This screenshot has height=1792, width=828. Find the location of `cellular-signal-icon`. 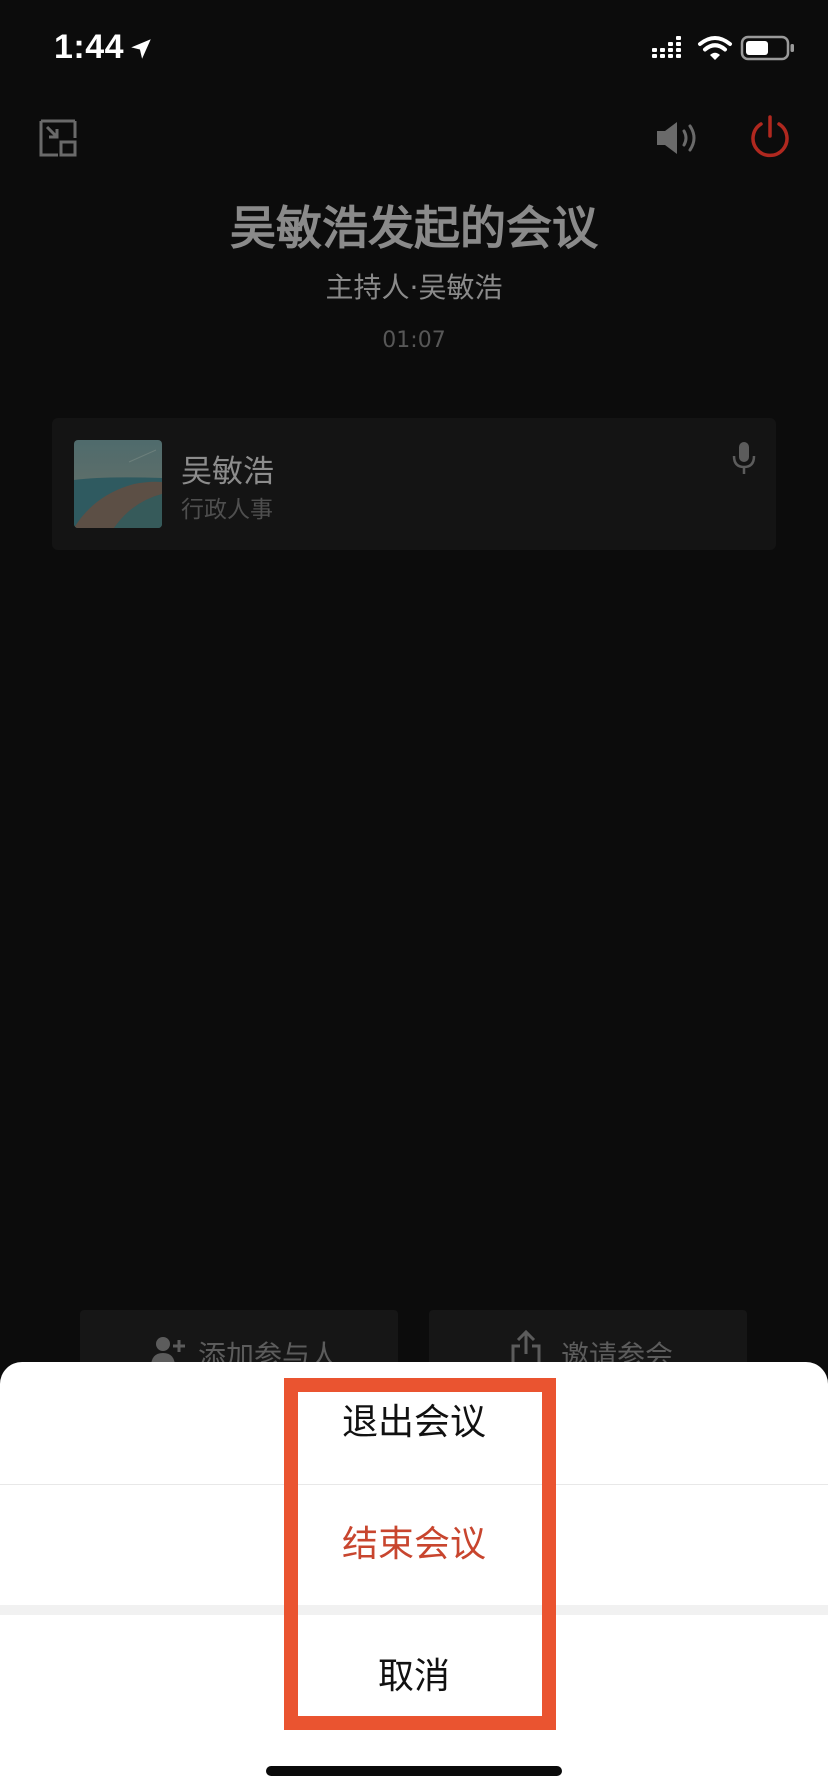

cellular-signal-icon is located at coordinates (666, 47).